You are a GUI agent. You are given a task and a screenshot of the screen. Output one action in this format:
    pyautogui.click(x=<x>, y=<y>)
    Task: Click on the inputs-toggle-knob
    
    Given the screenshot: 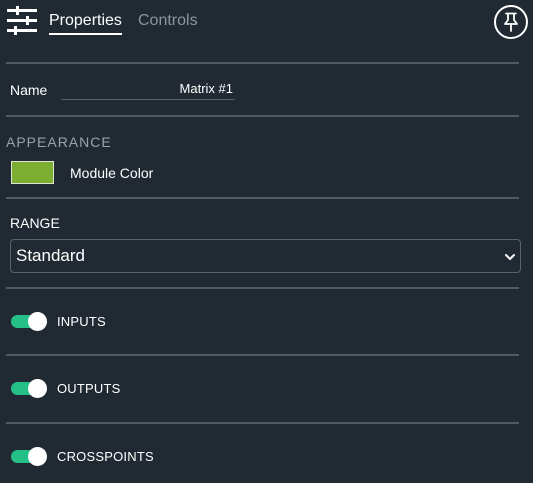 What is the action you would take?
    pyautogui.click(x=37, y=321)
    